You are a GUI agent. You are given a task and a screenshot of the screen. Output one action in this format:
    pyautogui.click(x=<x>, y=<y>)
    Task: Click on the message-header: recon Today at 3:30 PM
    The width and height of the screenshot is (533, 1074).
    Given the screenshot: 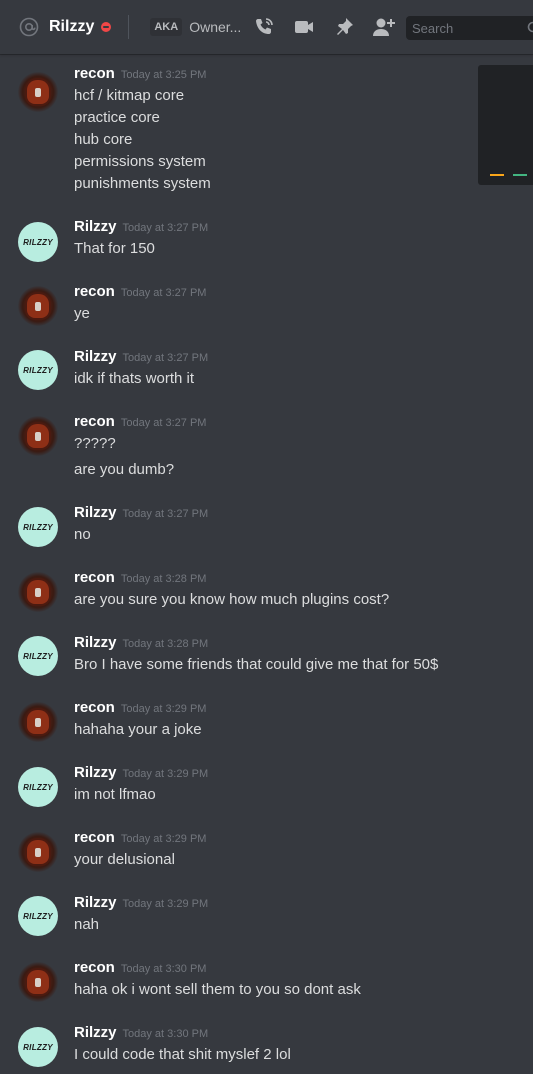 What is the action you would take?
    pyautogui.click(x=140, y=968)
    